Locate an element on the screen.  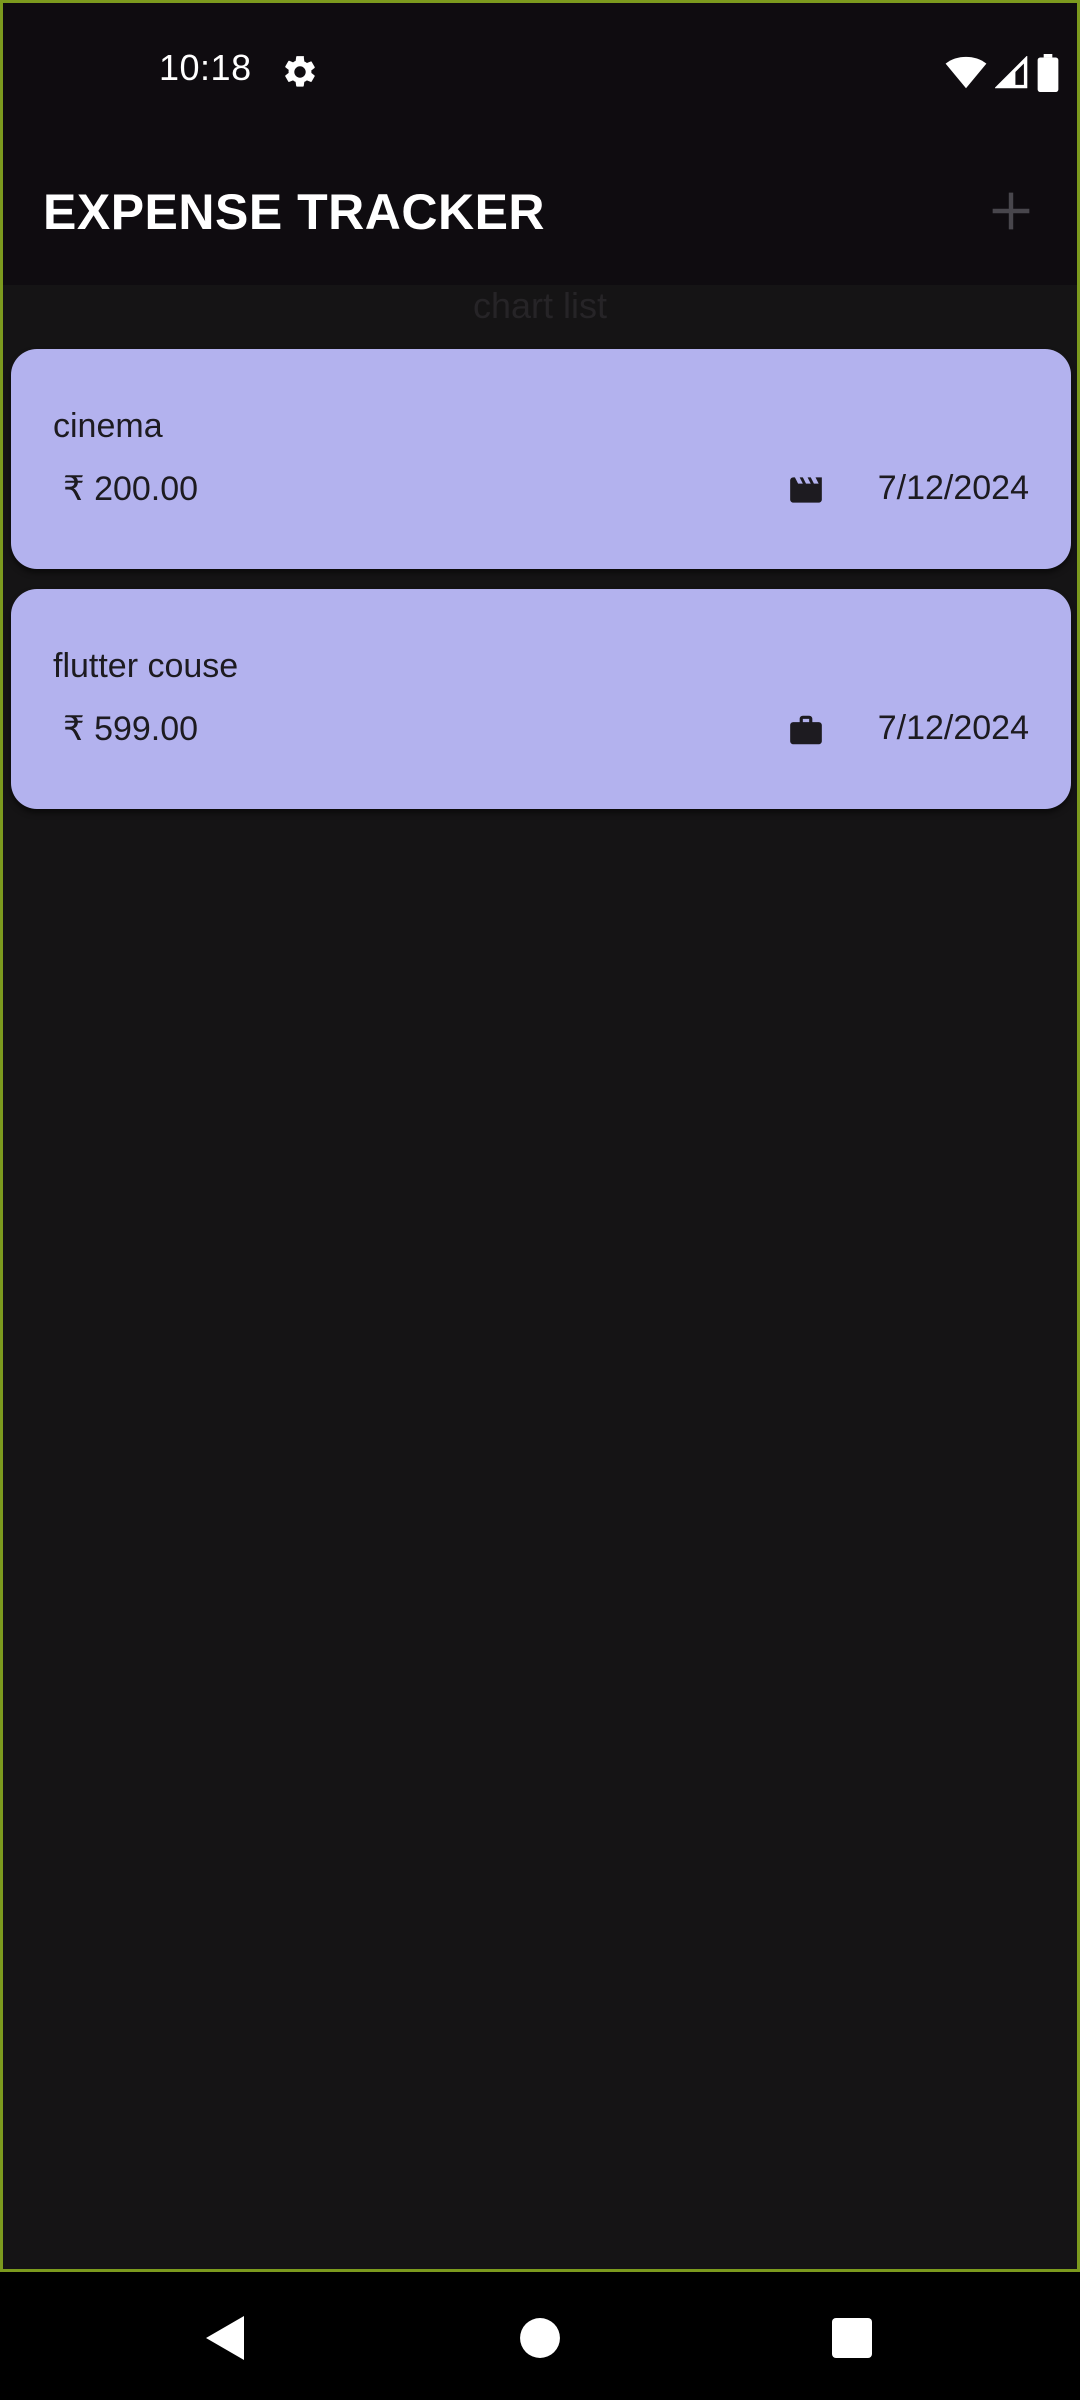
recents-button is located at coordinates (852, 2338).